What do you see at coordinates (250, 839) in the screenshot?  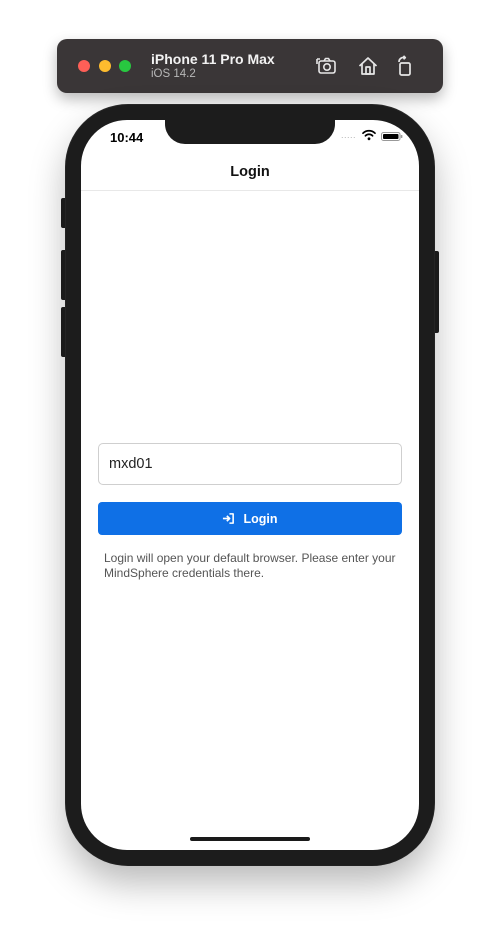 I see `home-indicator` at bounding box center [250, 839].